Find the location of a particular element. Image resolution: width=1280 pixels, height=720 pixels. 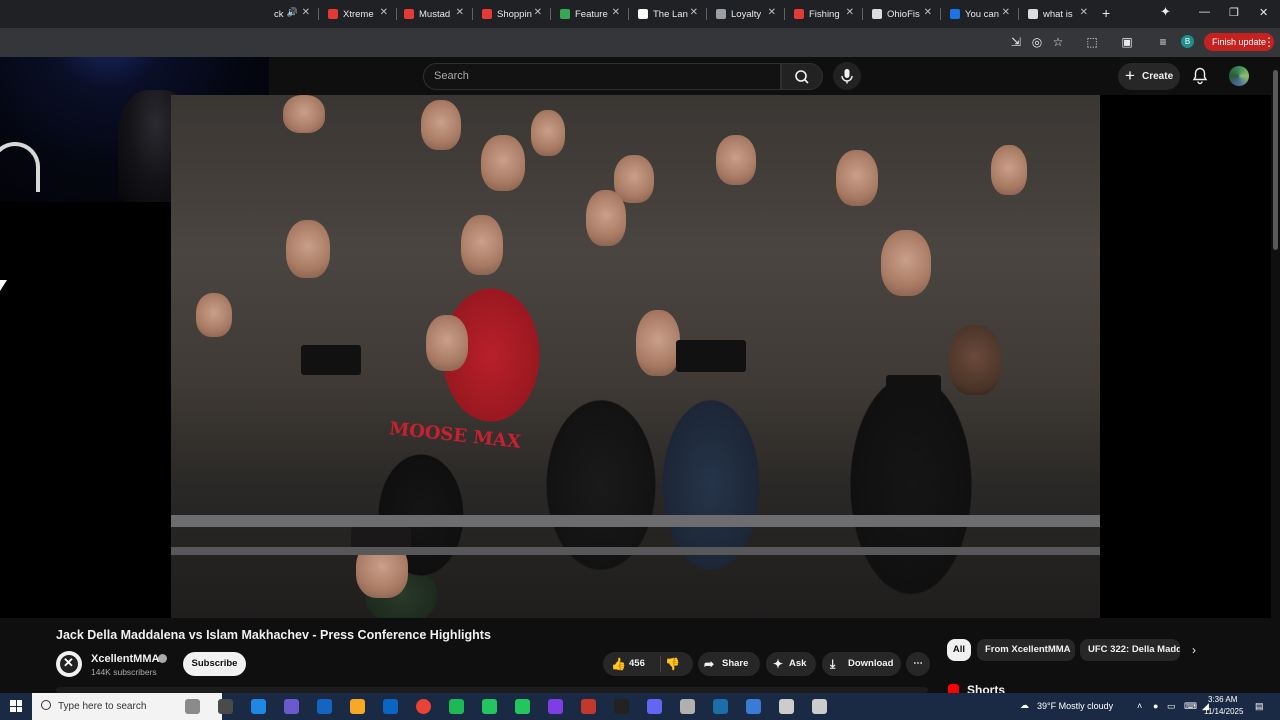

store-icon is located at coordinates (324, 706).